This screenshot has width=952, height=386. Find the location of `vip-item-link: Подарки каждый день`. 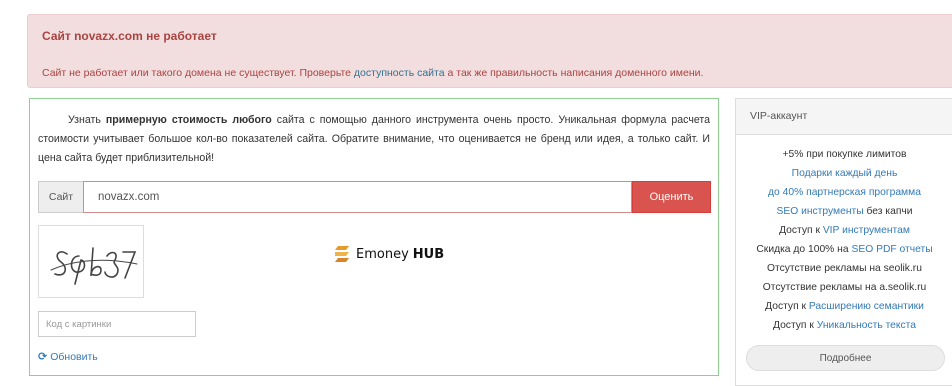

vip-item-link: Подарки каждый день is located at coordinates (845, 173).